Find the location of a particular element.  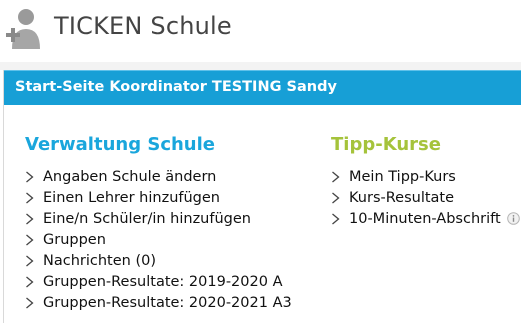

menu-item-kurs-resultate: Kurs-Resultate is located at coordinates (425, 197).